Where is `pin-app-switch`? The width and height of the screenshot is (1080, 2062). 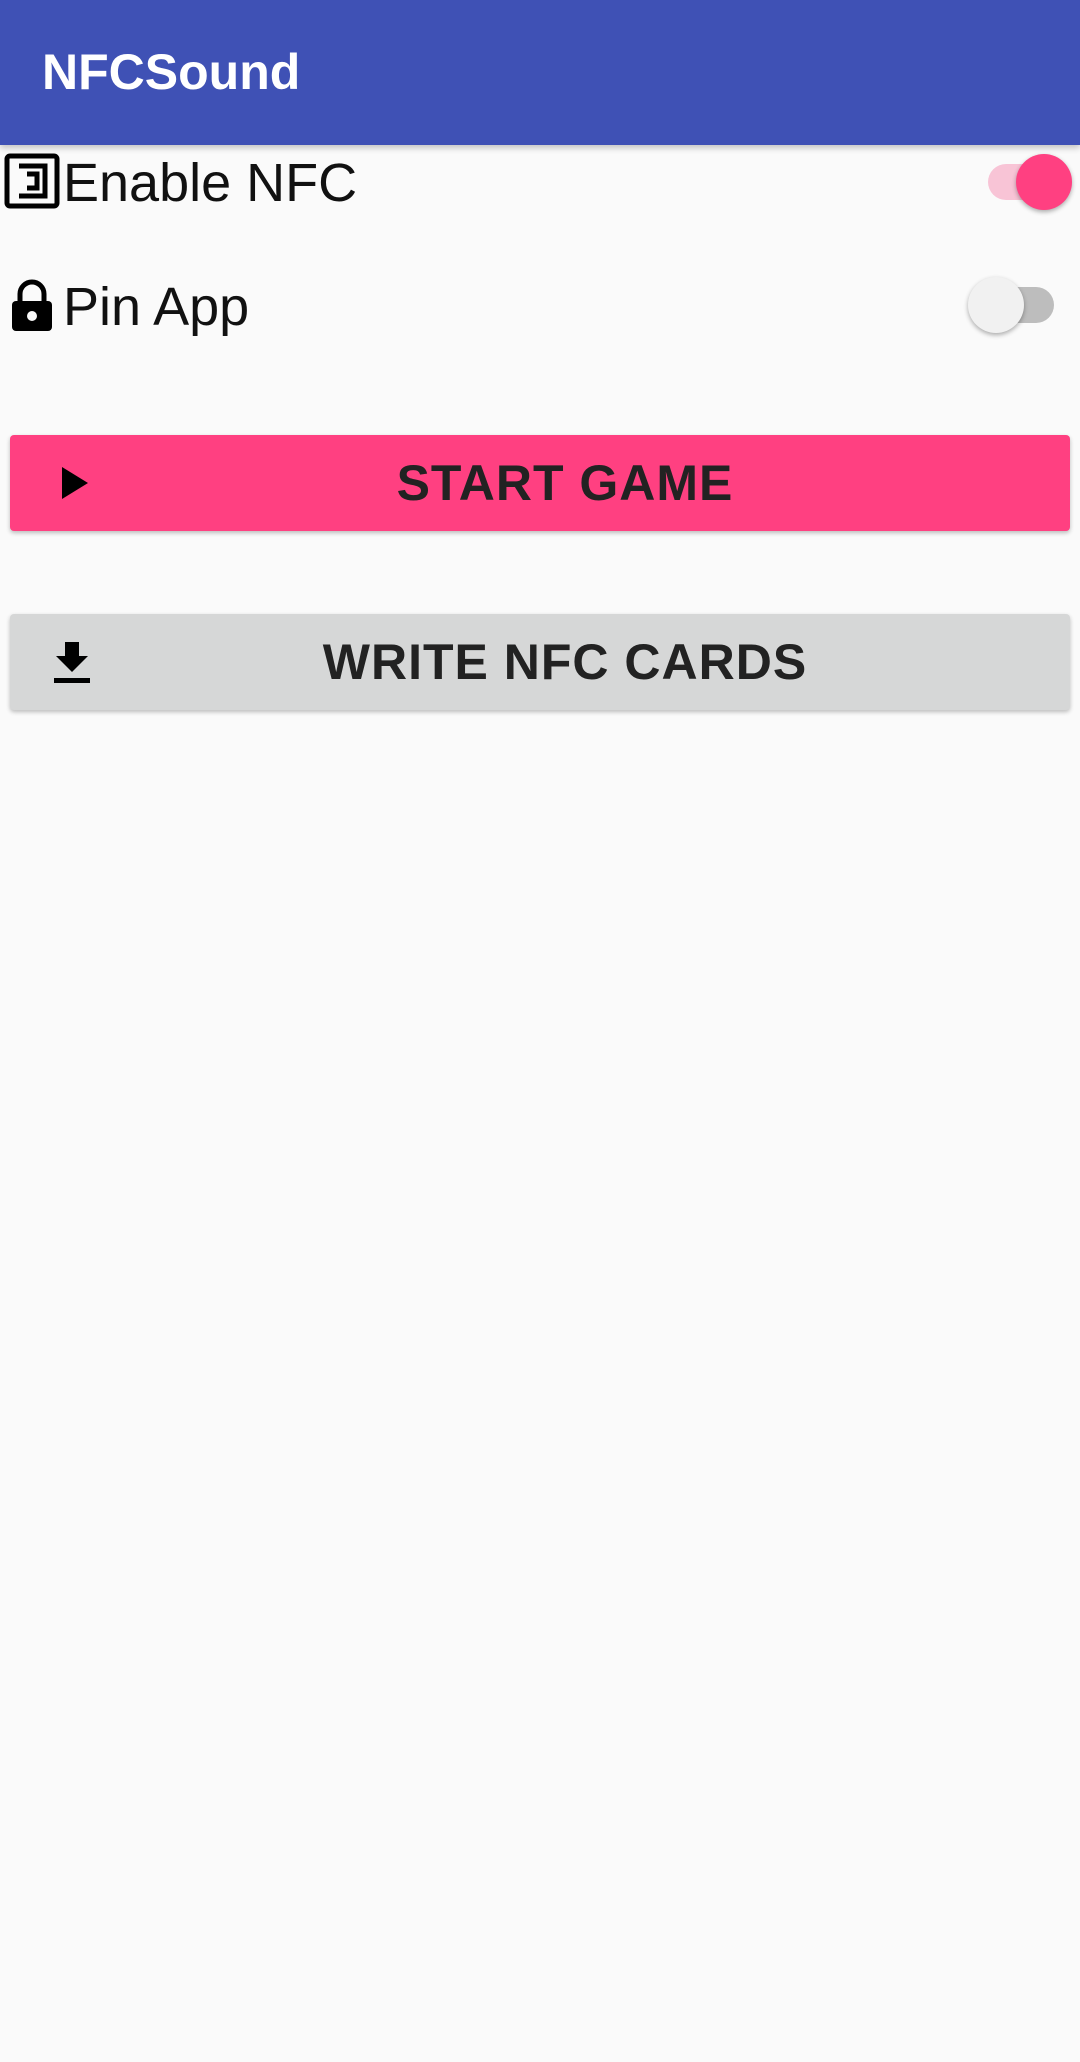
pin-app-switch is located at coordinates (1011, 305).